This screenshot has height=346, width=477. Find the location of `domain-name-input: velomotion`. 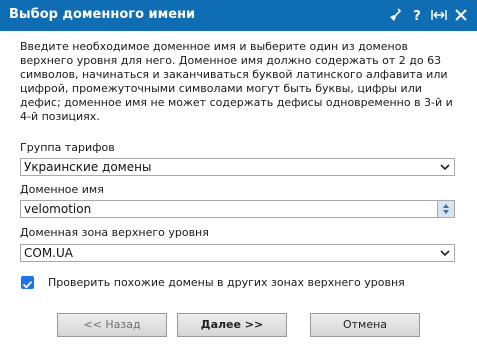

domain-name-input: velomotion is located at coordinates (237, 209).